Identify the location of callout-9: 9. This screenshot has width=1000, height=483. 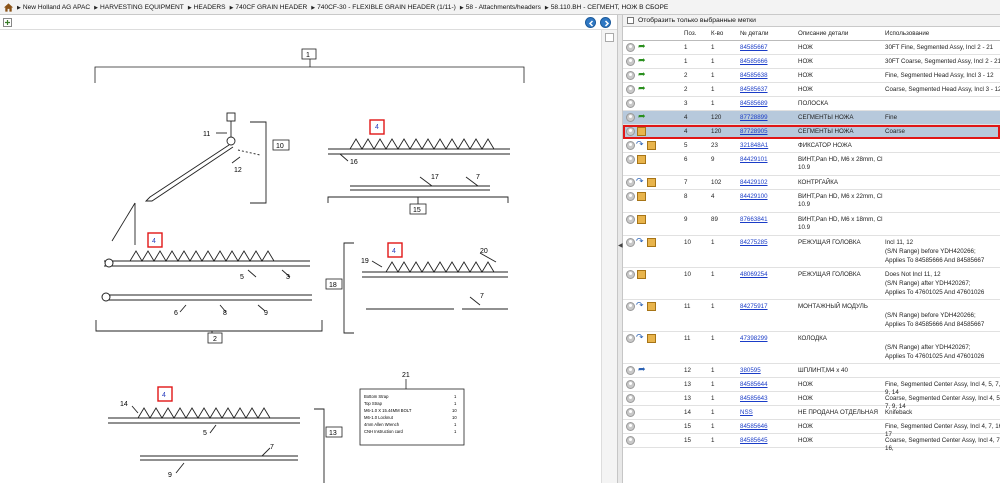
(266, 313).